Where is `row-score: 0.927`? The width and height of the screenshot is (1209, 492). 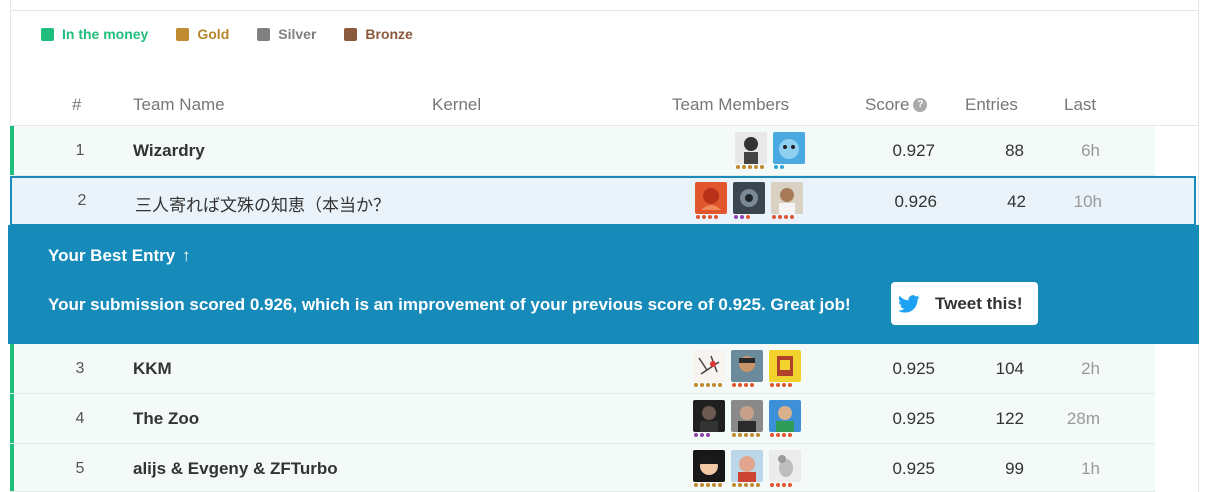
row-score: 0.927 is located at coordinates (913, 150).